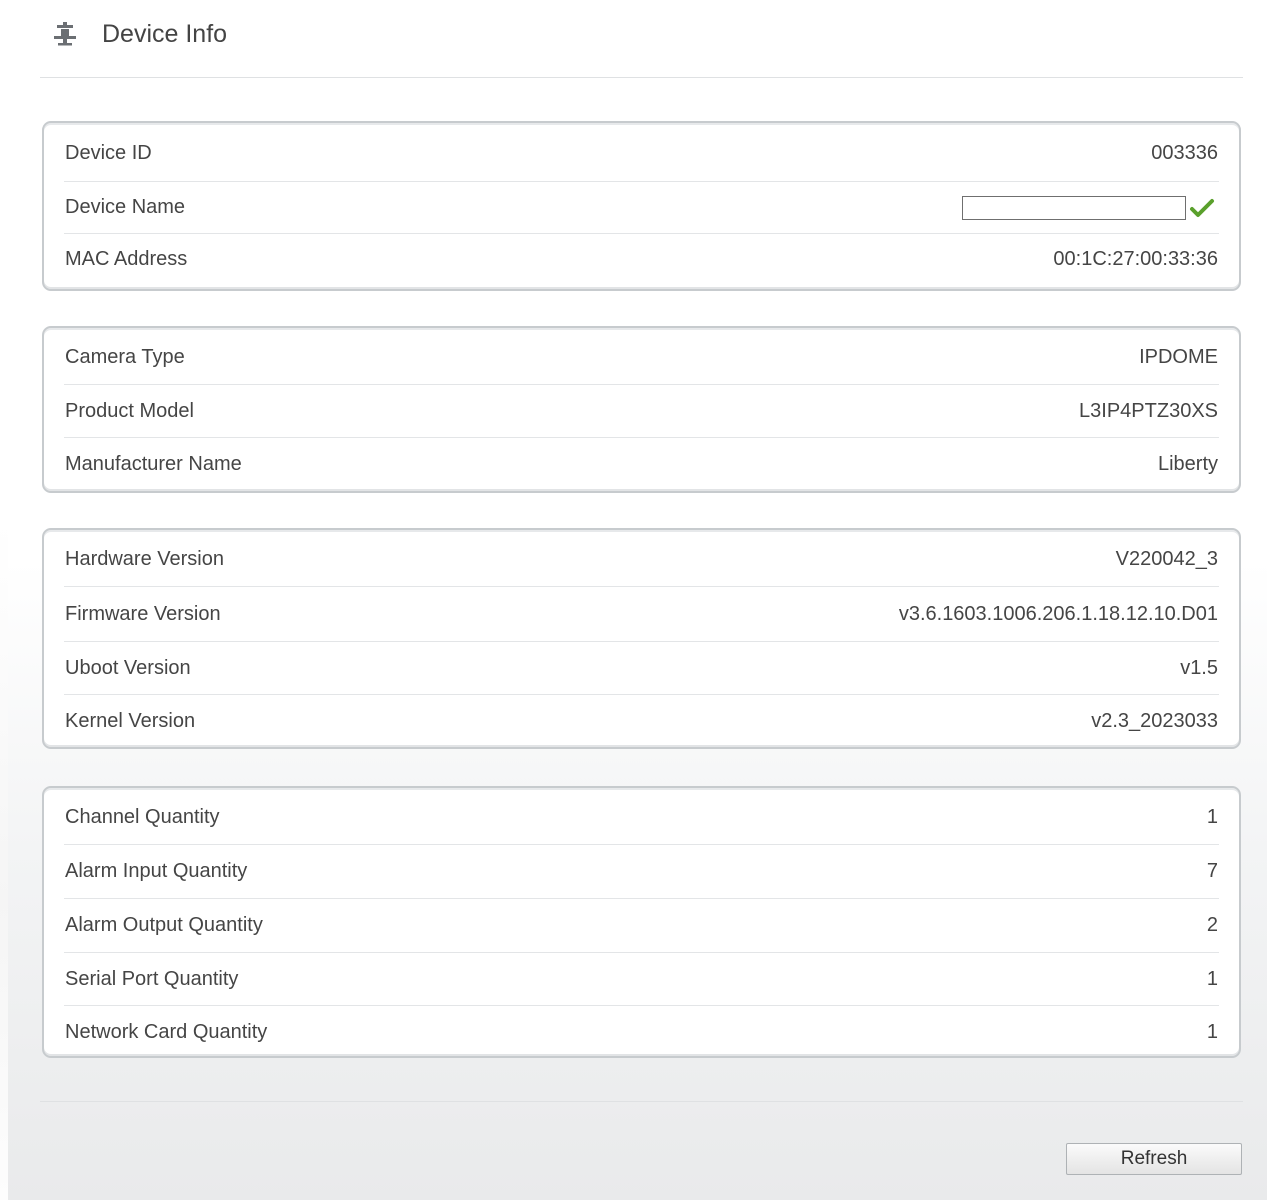 The width and height of the screenshot is (1267, 1200). What do you see at coordinates (152, 978) in the screenshot?
I see `info-label: Serial Port Quantity` at bounding box center [152, 978].